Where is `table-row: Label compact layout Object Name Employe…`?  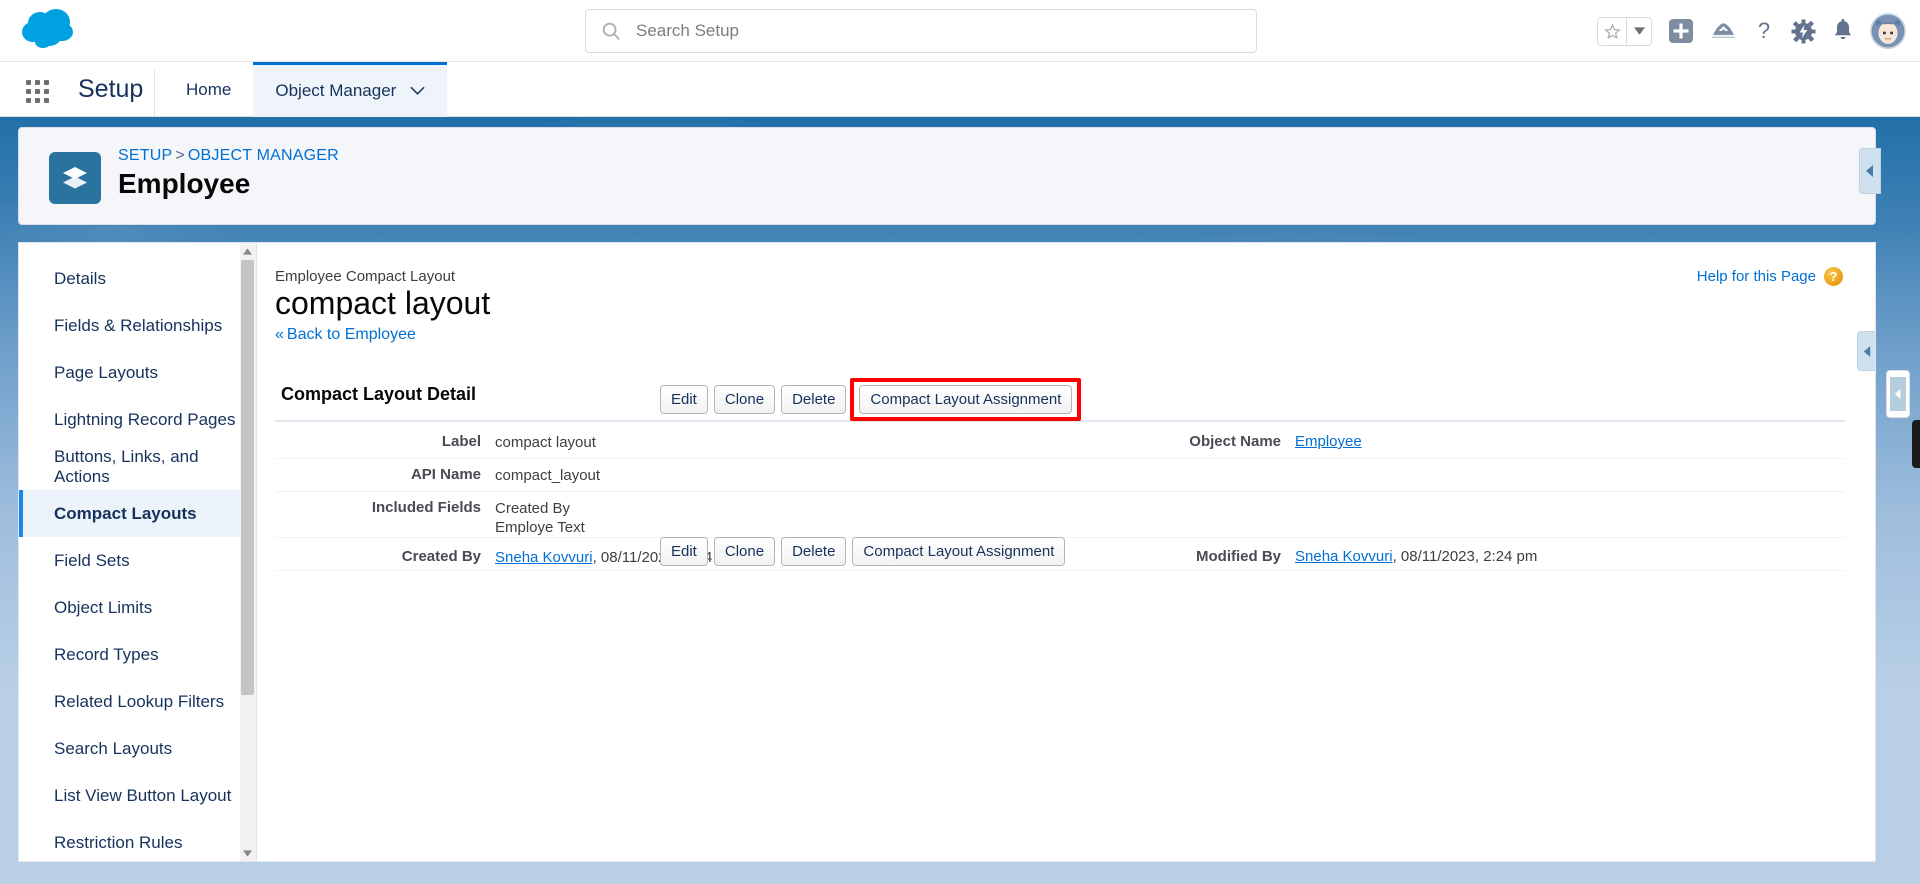 table-row: Label compact layout Object Name Employe… is located at coordinates (1060, 442).